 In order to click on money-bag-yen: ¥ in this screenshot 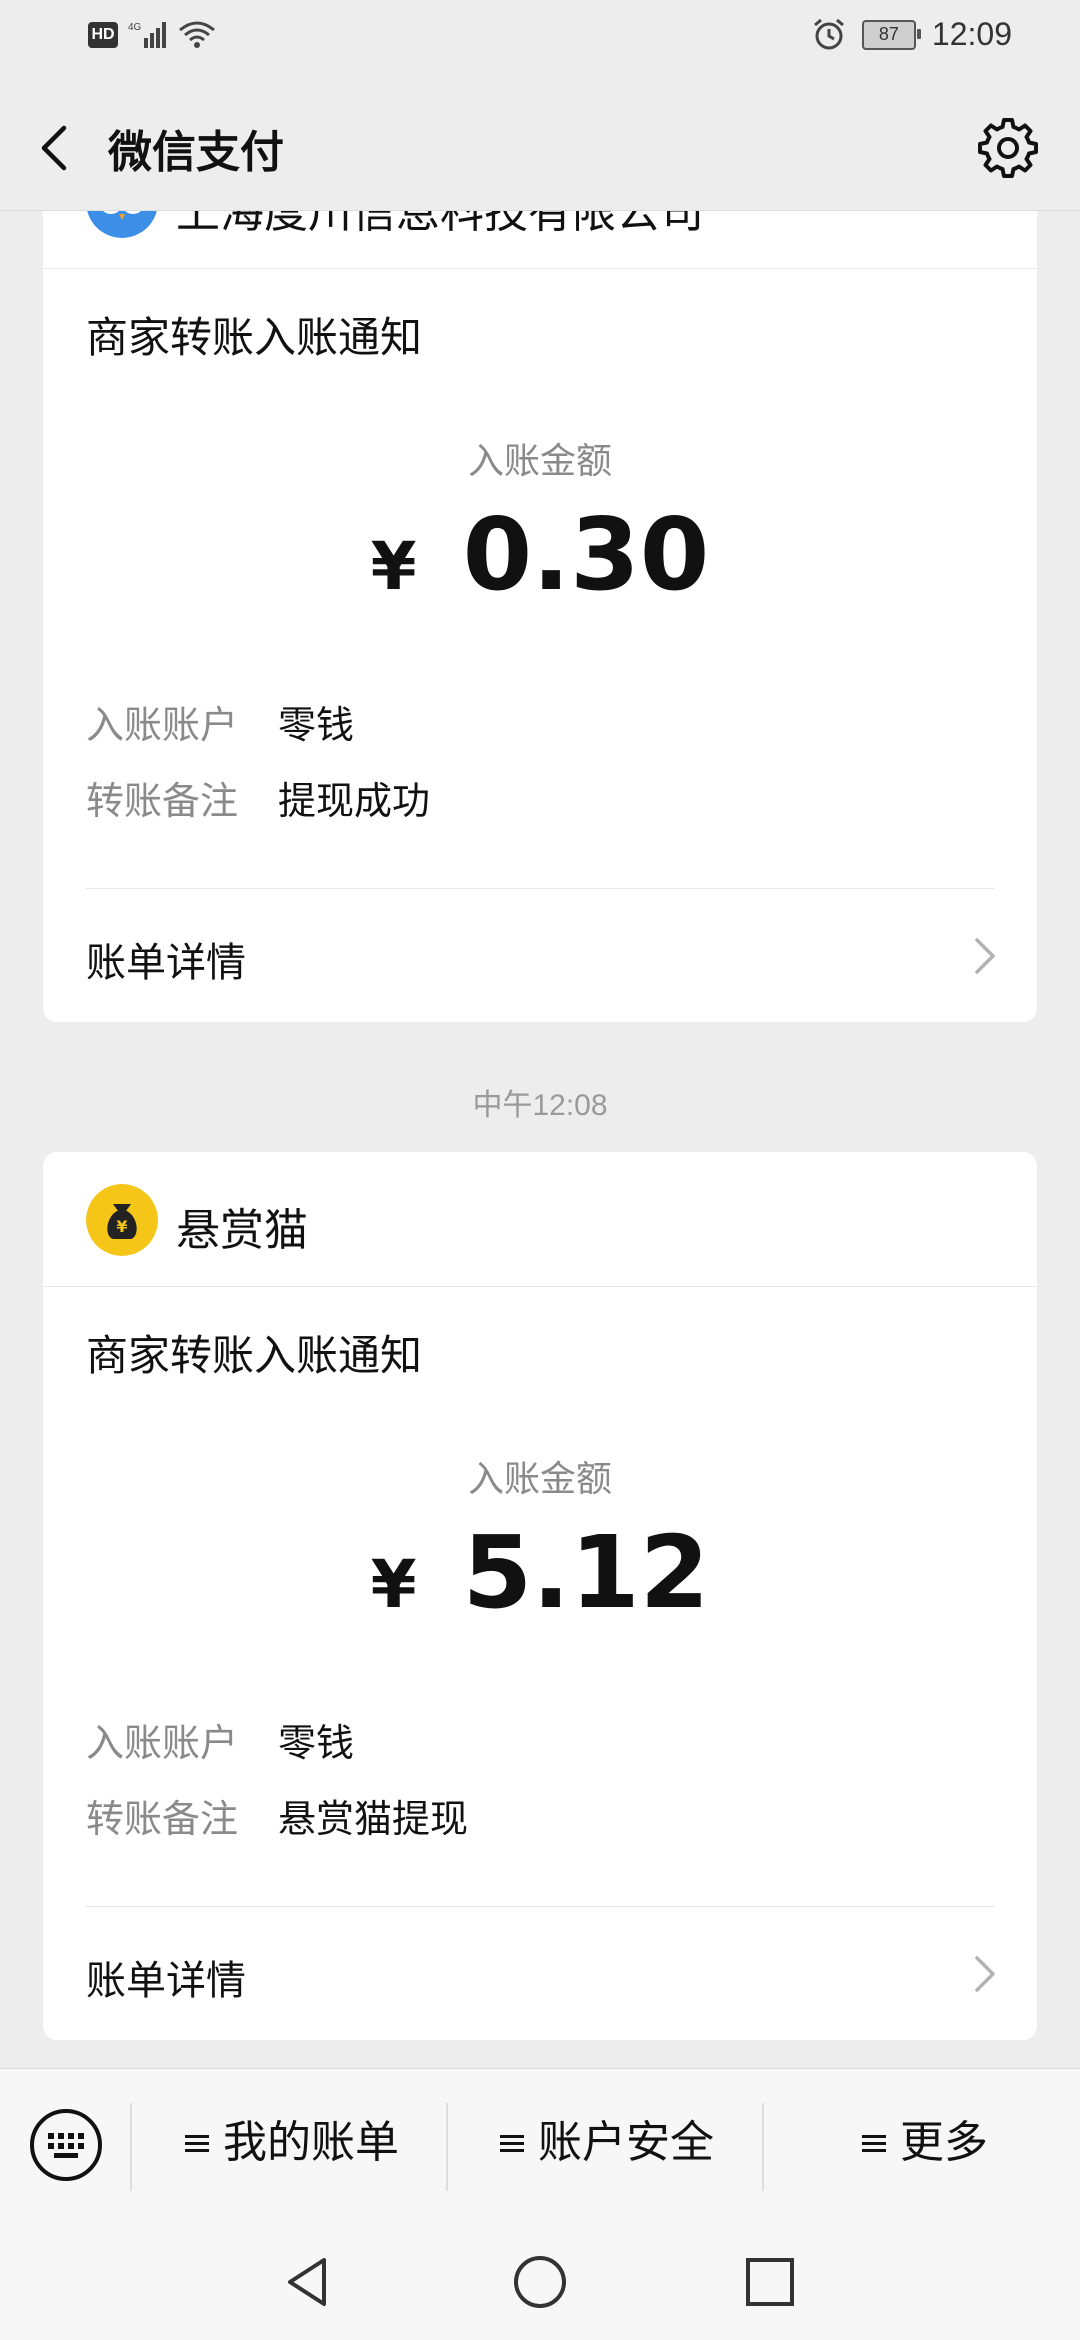, I will do `click(121, 1226)`.